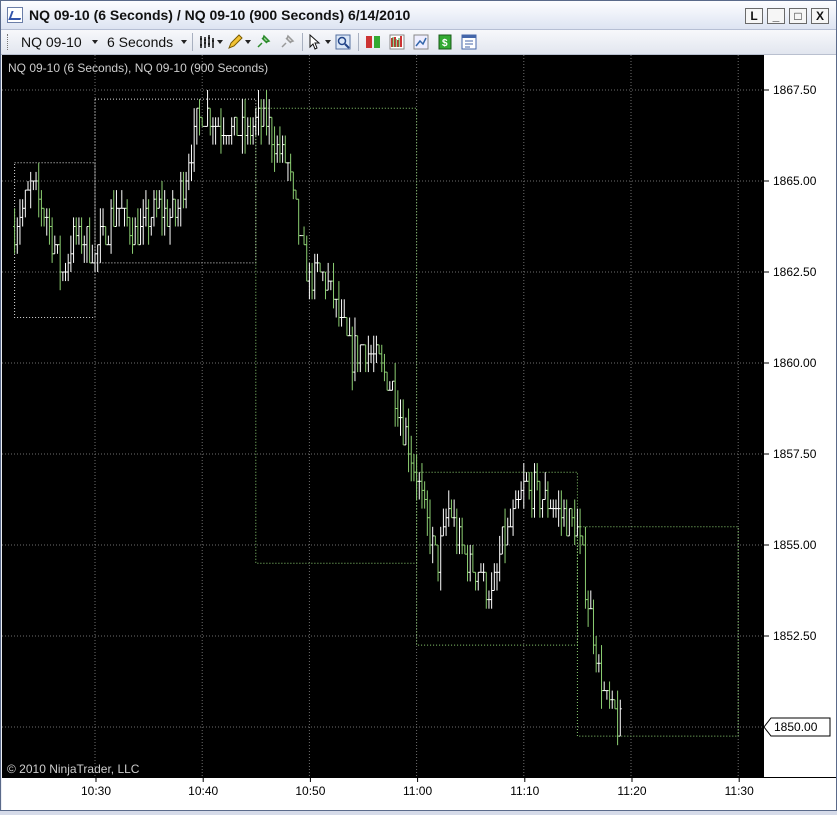  What do you see at coordinates (797, 727) in the screenshot?
I see `last-price-marker: 1850.00` at bounding box center [797, 727].